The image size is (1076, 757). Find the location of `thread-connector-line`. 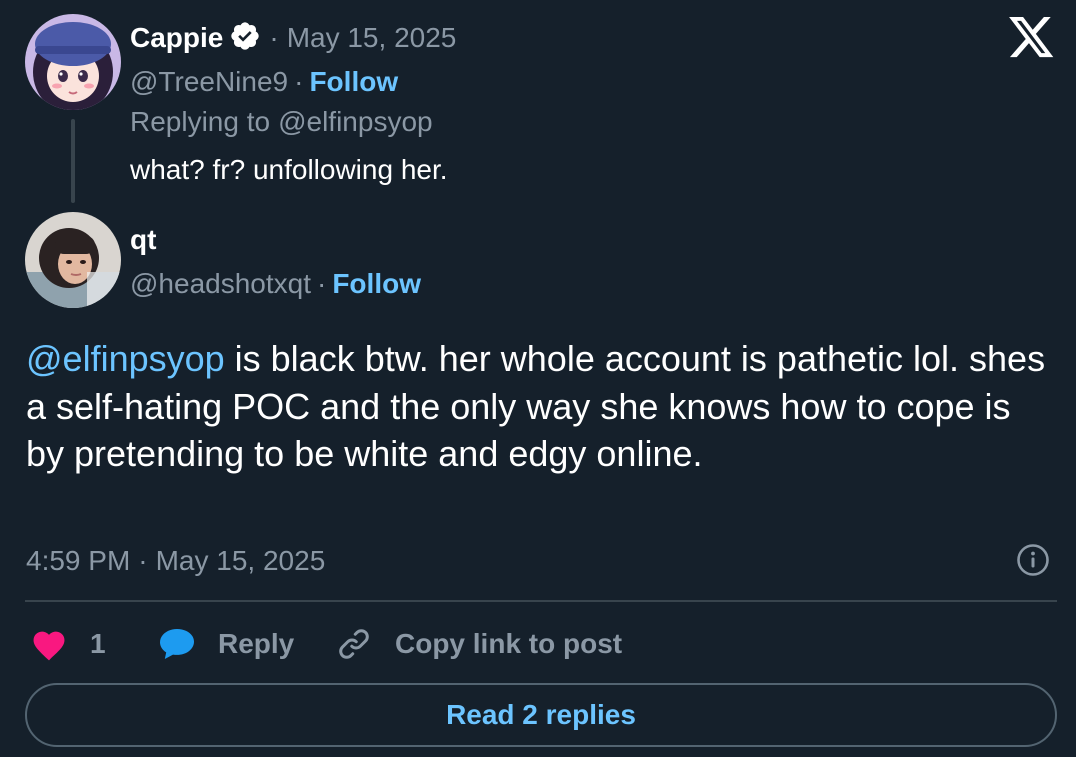

thread-connector-line is located at coordinates (73, 161).